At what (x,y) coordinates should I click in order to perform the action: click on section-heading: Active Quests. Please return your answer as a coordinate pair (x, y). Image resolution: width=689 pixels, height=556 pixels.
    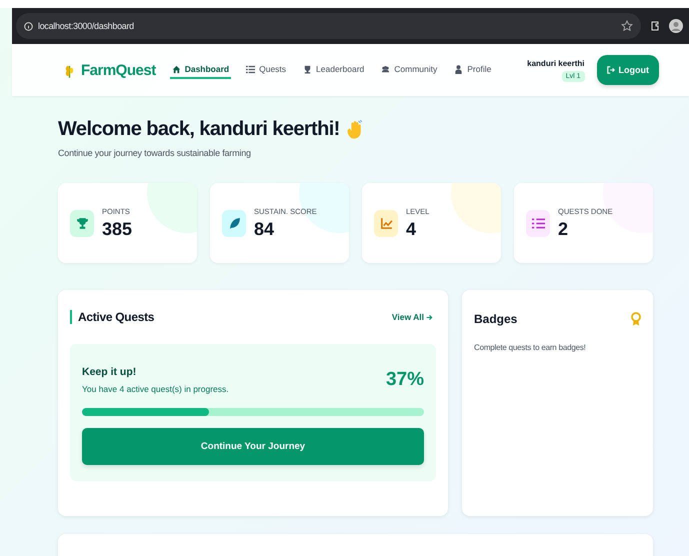
    Looking at the image, I should click on (112, 317).